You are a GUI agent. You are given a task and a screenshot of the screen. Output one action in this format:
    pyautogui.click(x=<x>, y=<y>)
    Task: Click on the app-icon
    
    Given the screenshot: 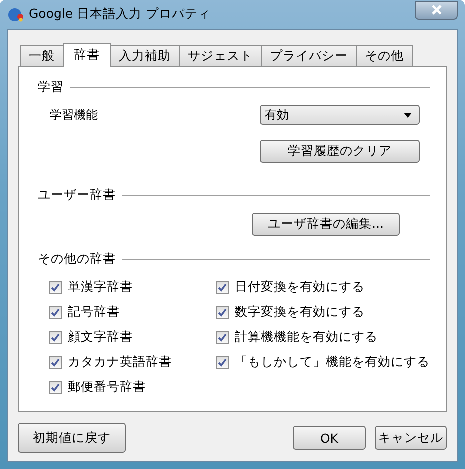 What is the action you would take?
    pyautogui.click(x=16, y=14)
    